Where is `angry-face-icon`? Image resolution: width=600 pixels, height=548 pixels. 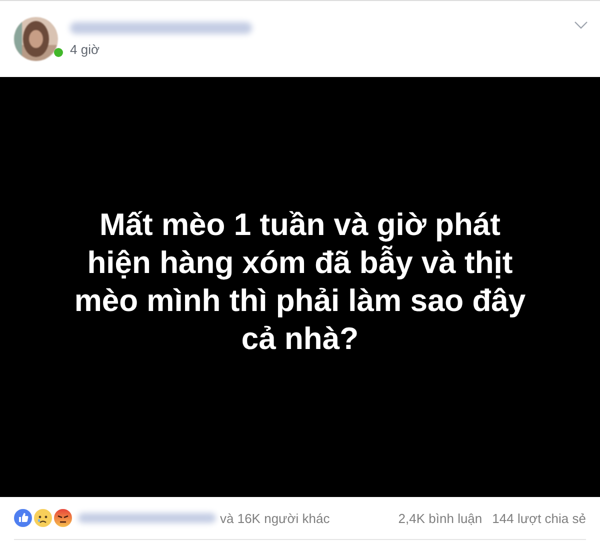
angry-face-icon is located at coordinates (63, 518).